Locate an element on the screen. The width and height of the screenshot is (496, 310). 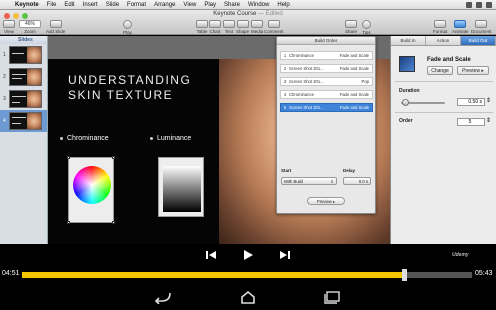
animate-button: Animate is located at coordinates (460, 27).